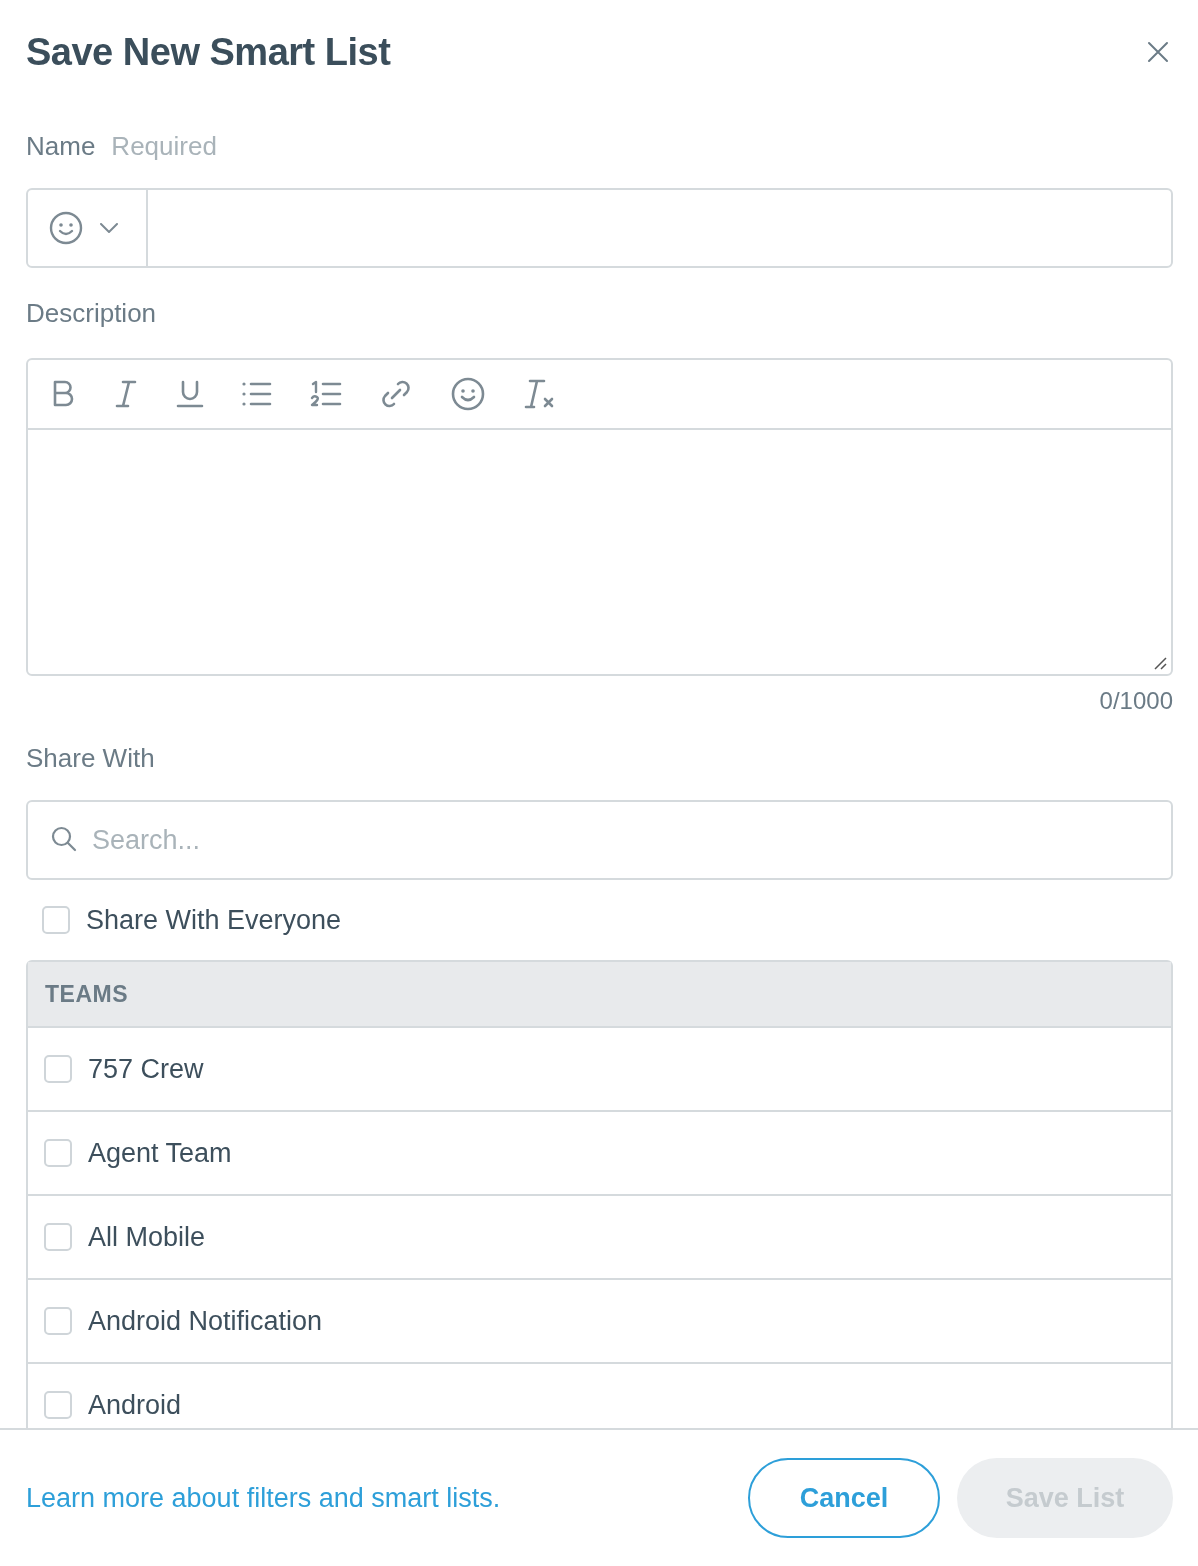 The height and width of the screenshot is (1566, 1198). Describe the element at coordinates (599, 1152) in the screenshot. I see `team-row: Agent Team` at that location.